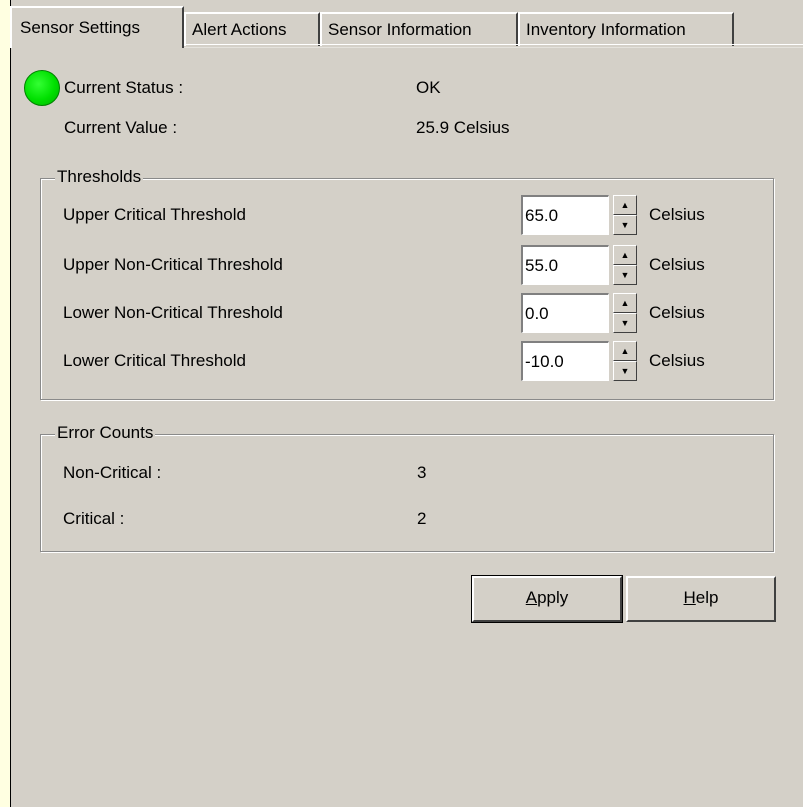 This screenshot has height=807, width=803. I want to click on upper-critical-label: Upper Critical Threshold, so click(154, 214).